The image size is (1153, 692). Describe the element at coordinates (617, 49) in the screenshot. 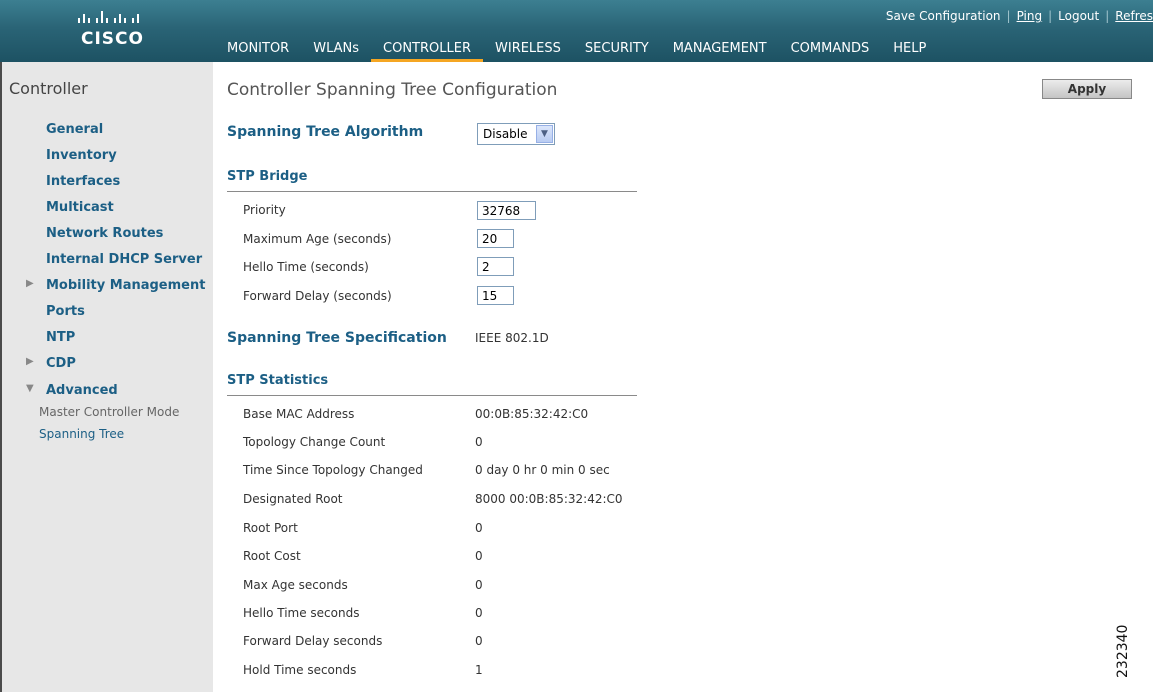

I see `nav-security: SECURITY` at that location.